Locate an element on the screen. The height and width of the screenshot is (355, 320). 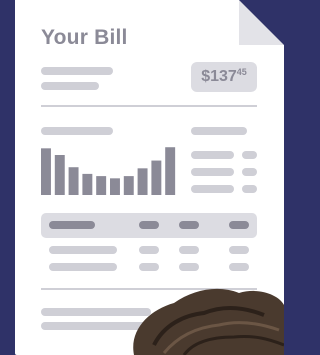
bill-amount: $137 45 is located at coordinates (224, 77).